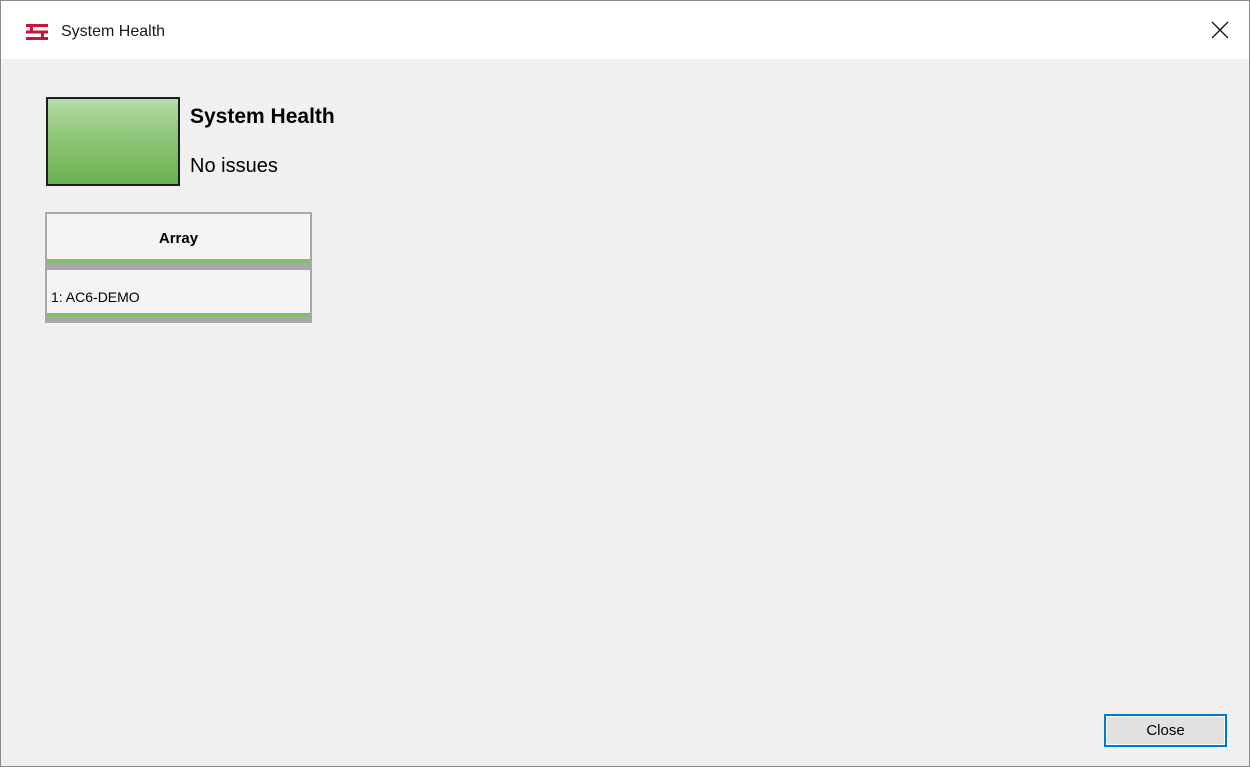 This screenshot has height=767, width=1250. Describe the element at coordinates (1165, 730) in the screenshot. I see `close-button: Close` at that location.